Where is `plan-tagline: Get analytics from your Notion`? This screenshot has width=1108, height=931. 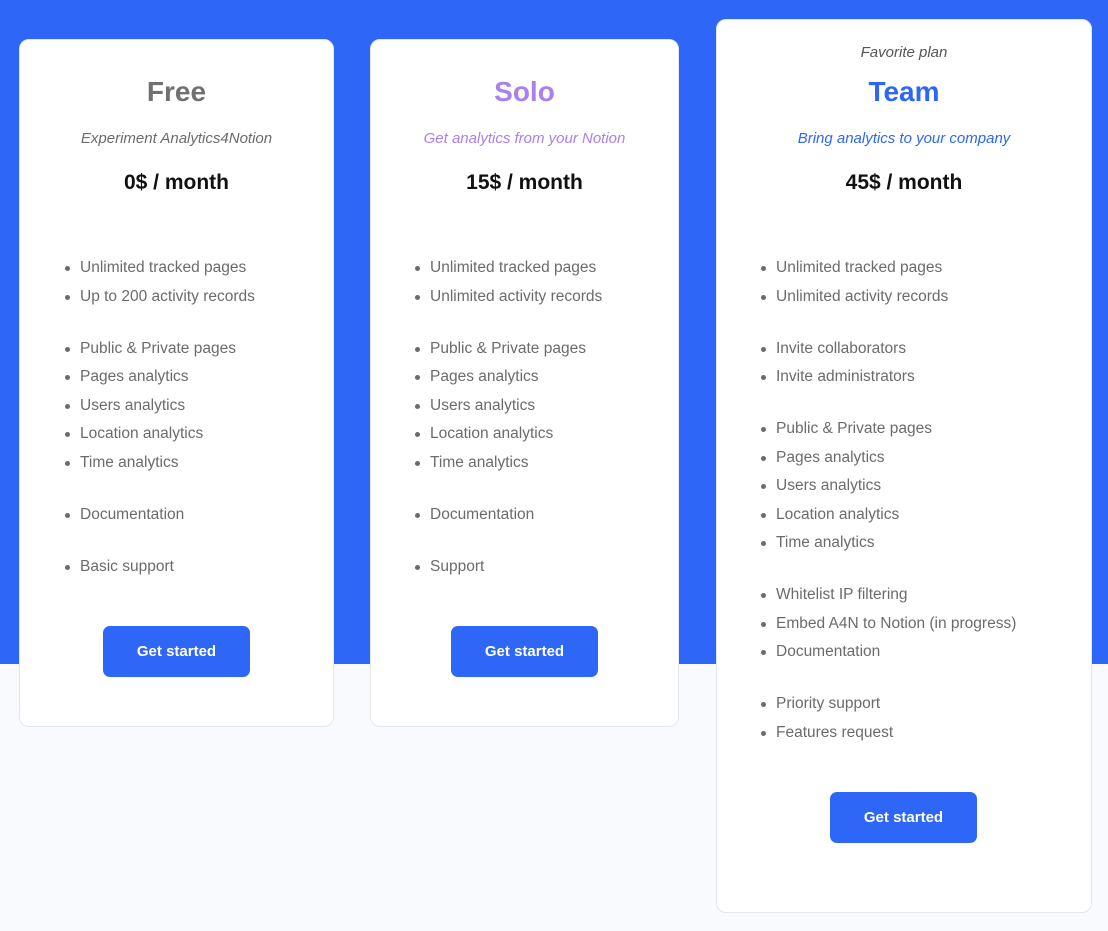
plan-tagline: Get analytics from your Notion is located at coordinates (524, 138).